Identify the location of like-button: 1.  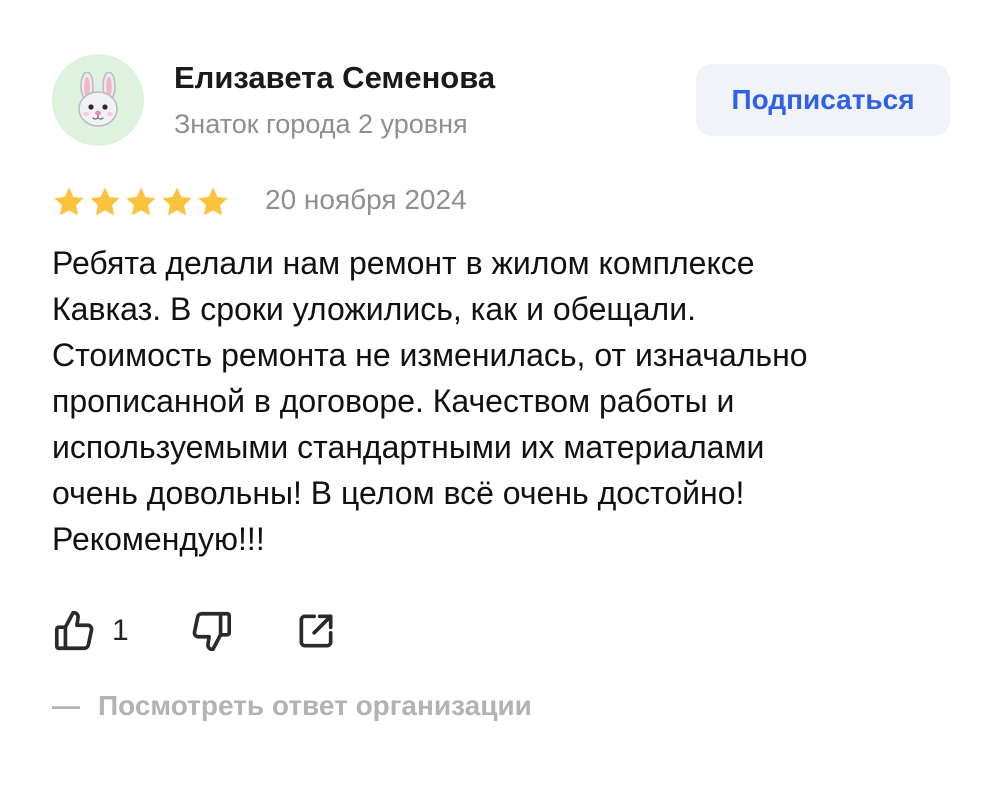
(90, 631).